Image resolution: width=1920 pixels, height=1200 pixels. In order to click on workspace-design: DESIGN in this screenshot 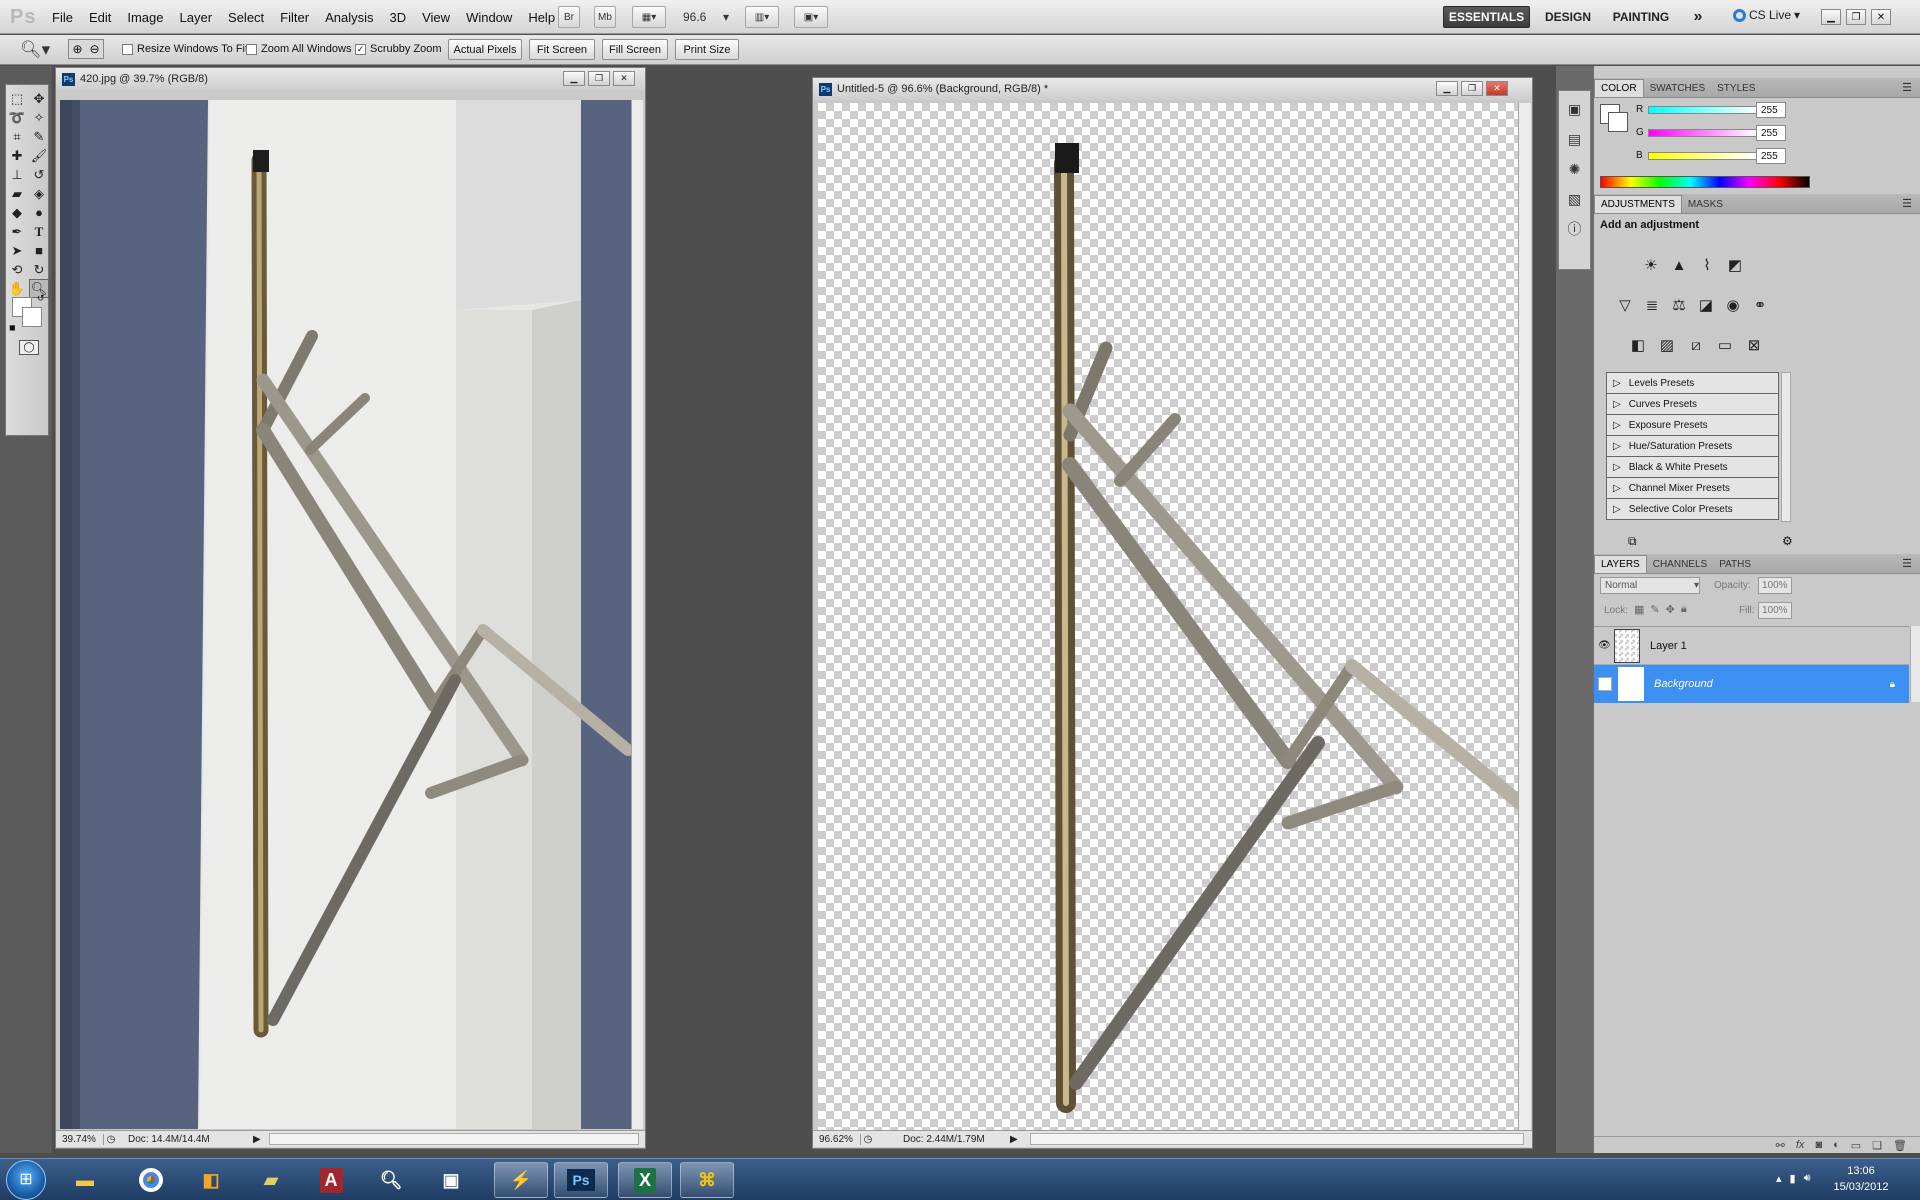, I will do `click(1568, 17)`.